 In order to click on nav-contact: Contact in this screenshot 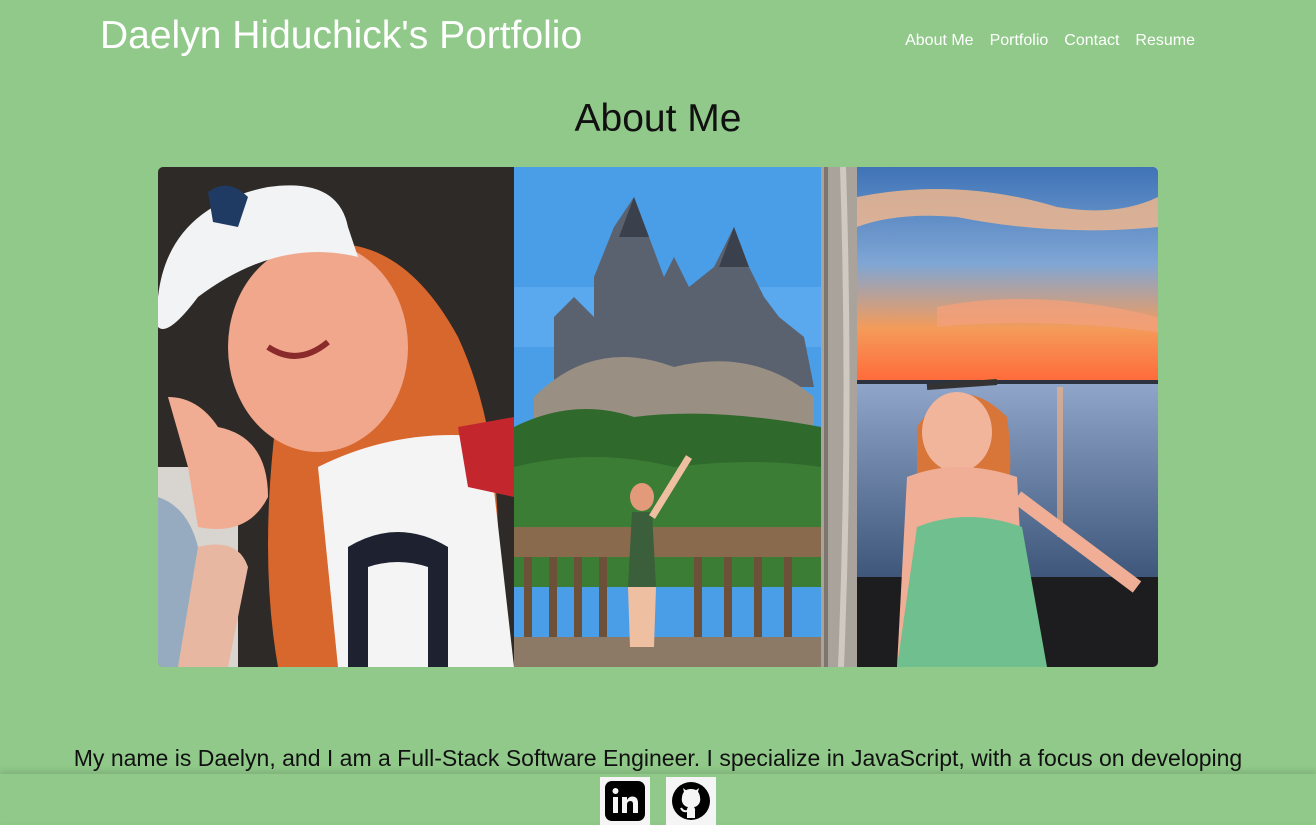, I will do `click(1091, 41)`.